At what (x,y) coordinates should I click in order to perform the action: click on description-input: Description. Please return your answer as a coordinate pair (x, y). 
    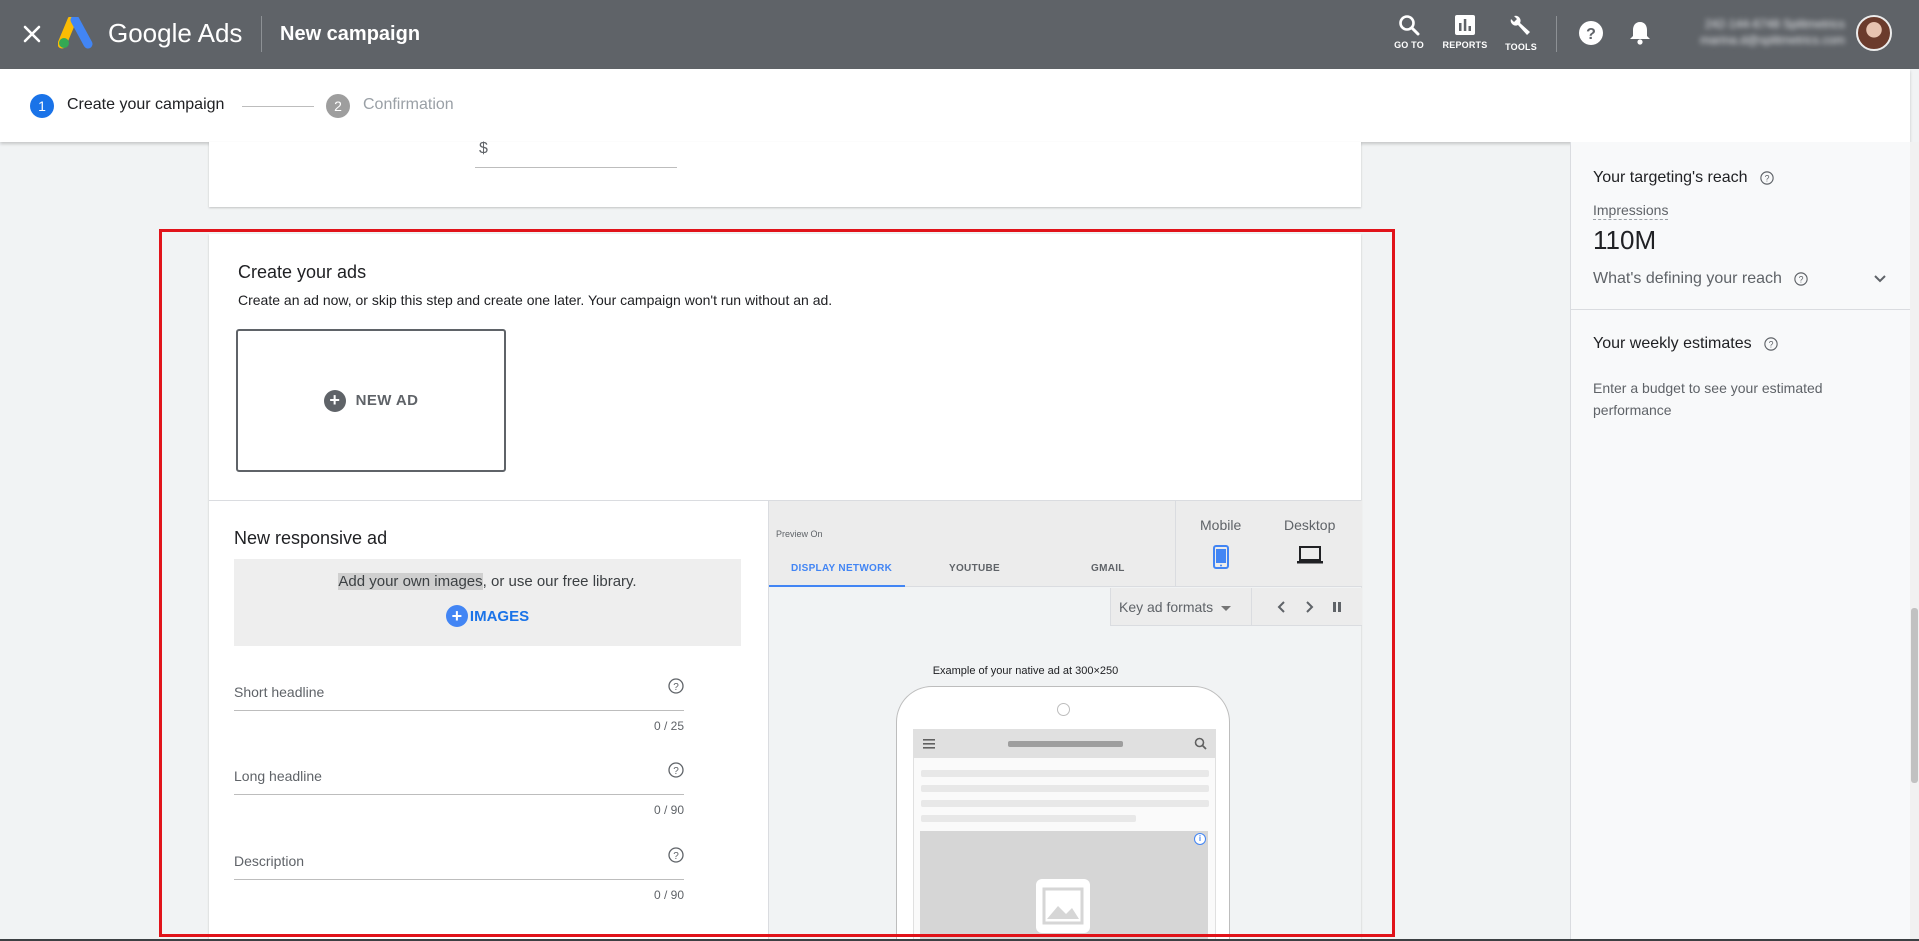
    Looking at the image, I should click on (459, 866).